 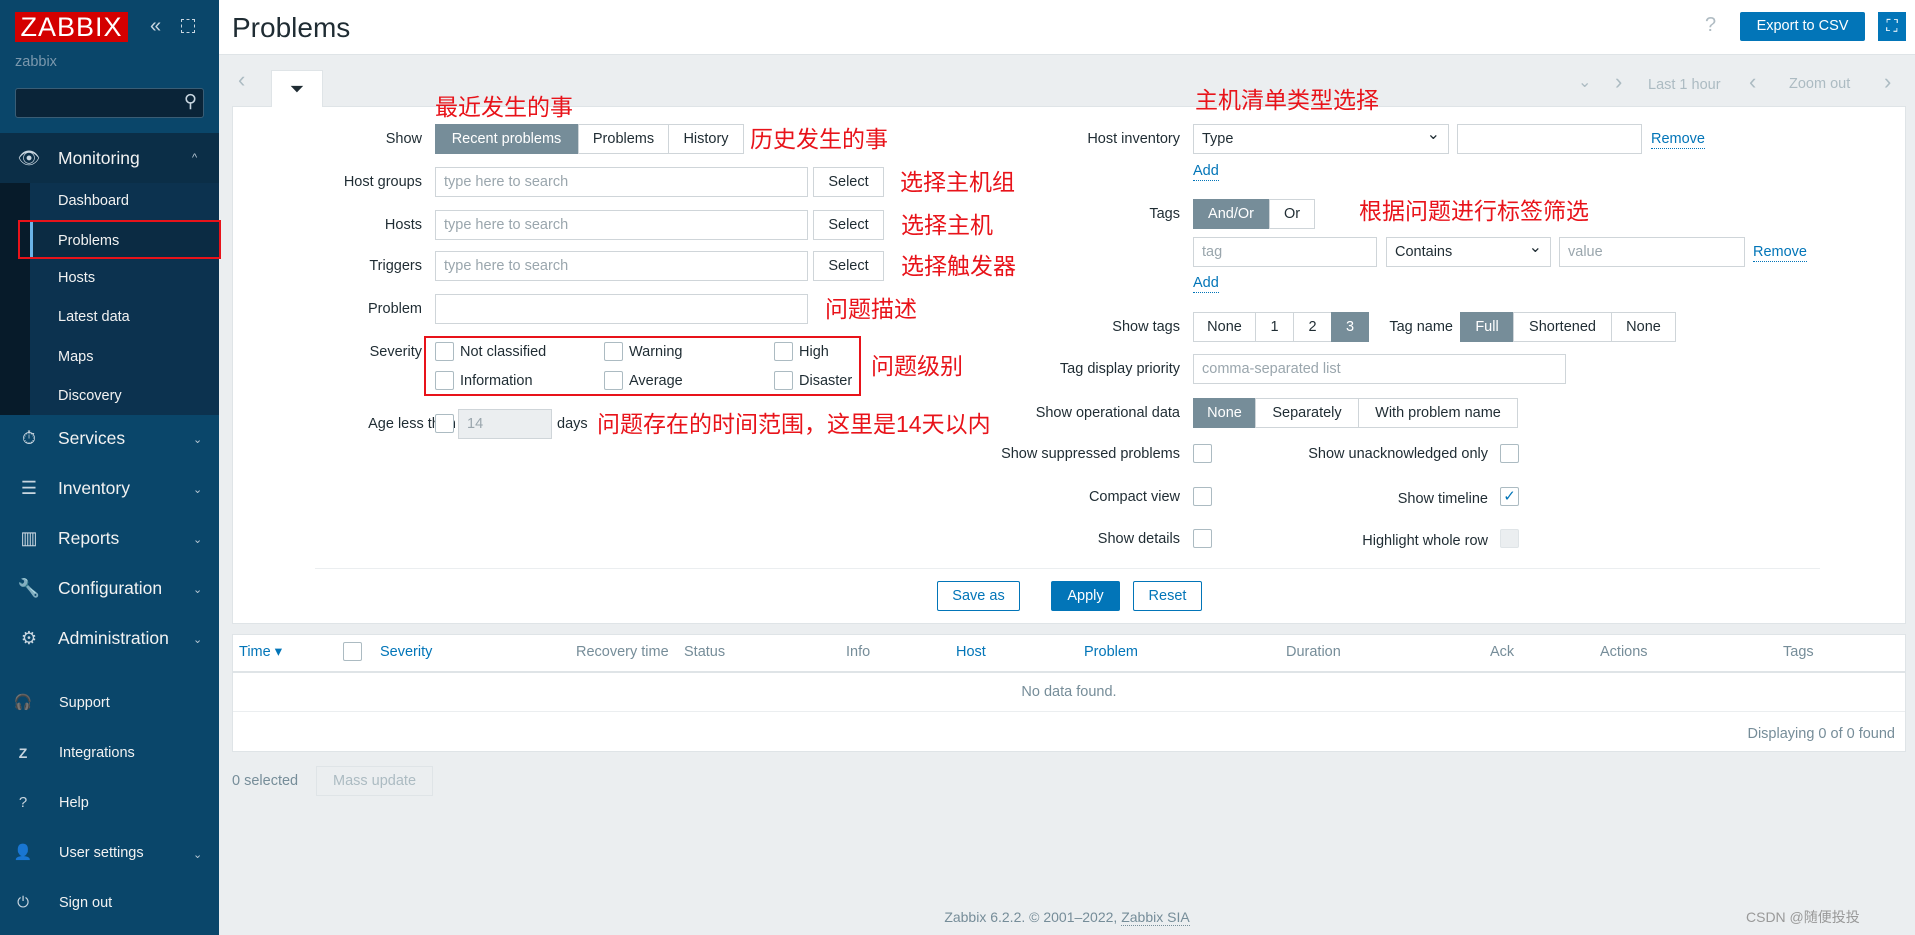 What do you see at coordinates (1224, 413) in the screenshot?
I see `op-data-none: None` at bounding box center [1224, 413].